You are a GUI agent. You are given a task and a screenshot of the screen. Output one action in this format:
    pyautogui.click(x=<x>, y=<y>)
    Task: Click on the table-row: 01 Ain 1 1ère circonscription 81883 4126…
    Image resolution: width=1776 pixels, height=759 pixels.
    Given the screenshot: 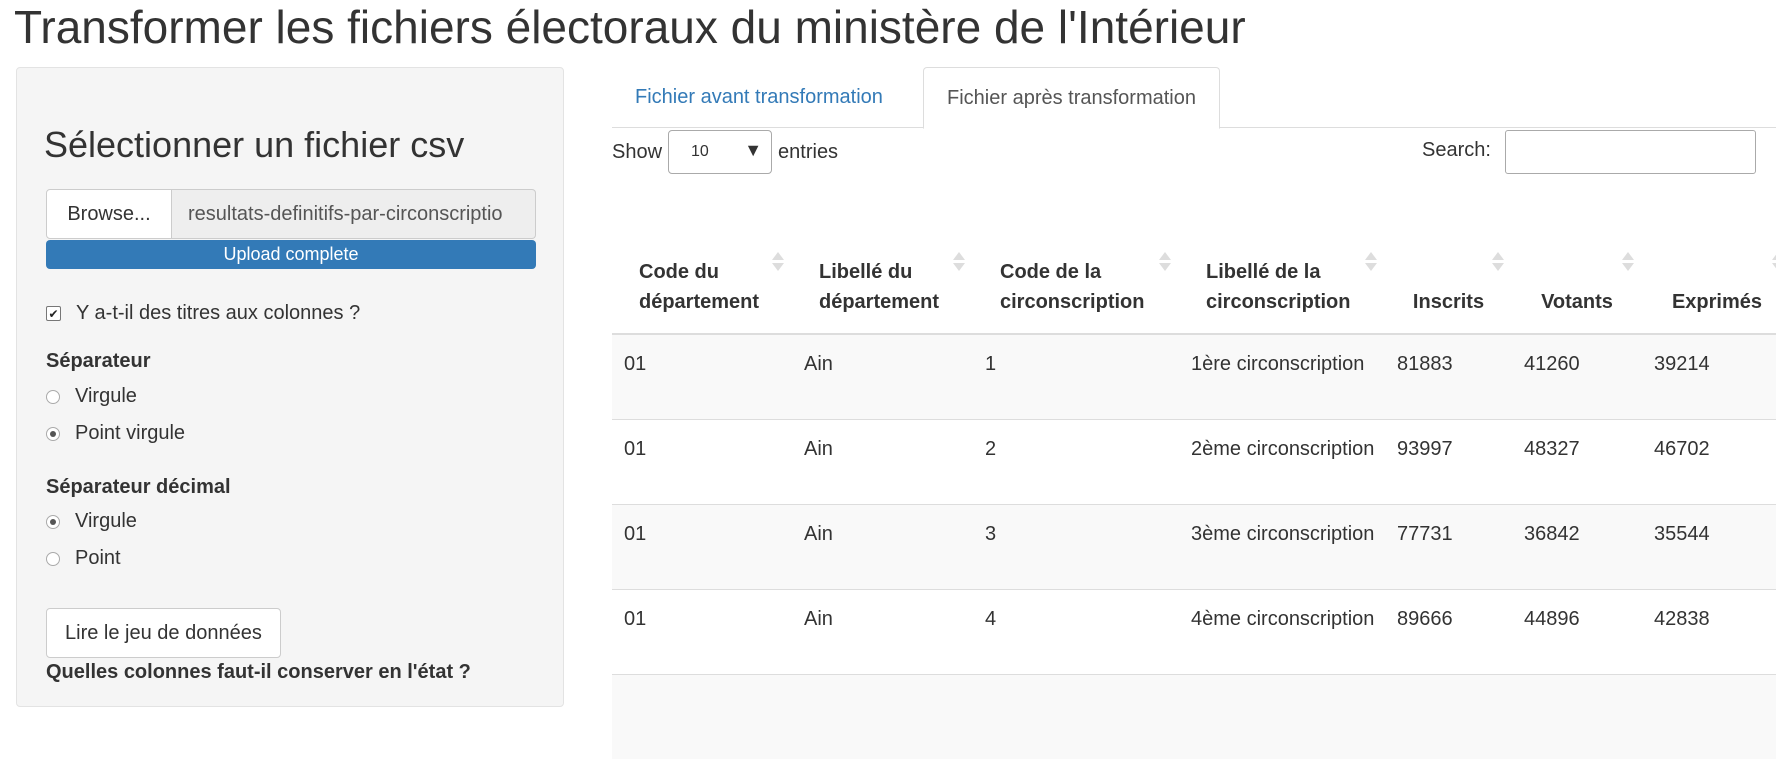 What is the action you would take?
    pyautogui.click(x=1194, y=376)
    